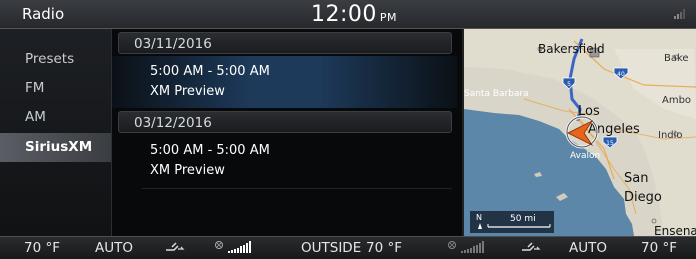  I want to click on svg-text: Santa Barbara, so click(496, 94).